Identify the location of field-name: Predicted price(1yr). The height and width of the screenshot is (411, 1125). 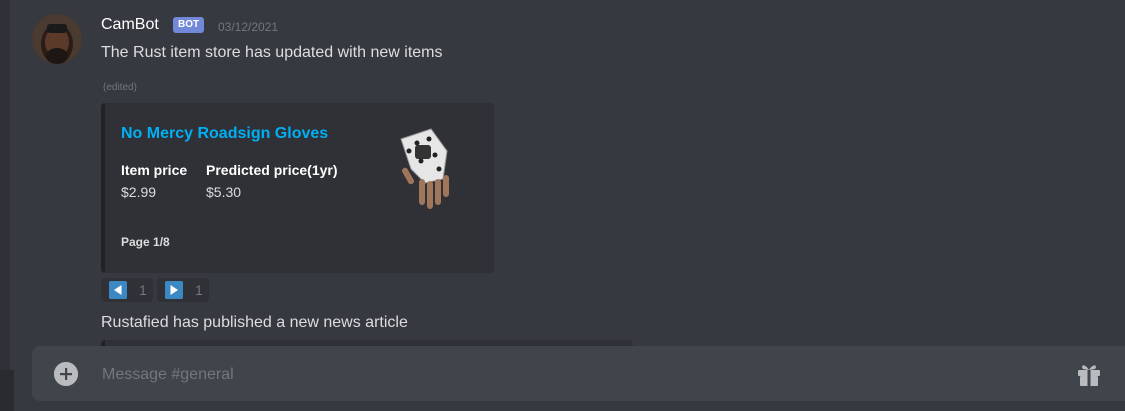
(272, 170).